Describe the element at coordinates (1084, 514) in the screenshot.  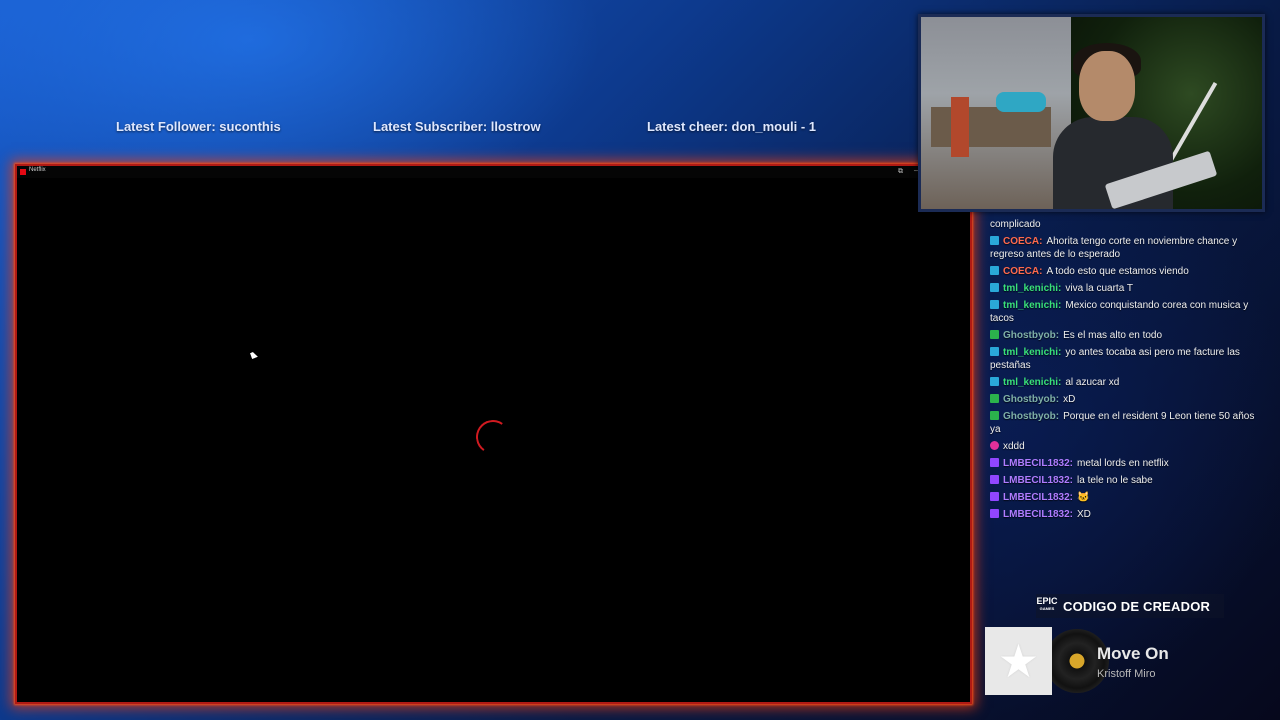
I see `chat-text: XD` at that location.